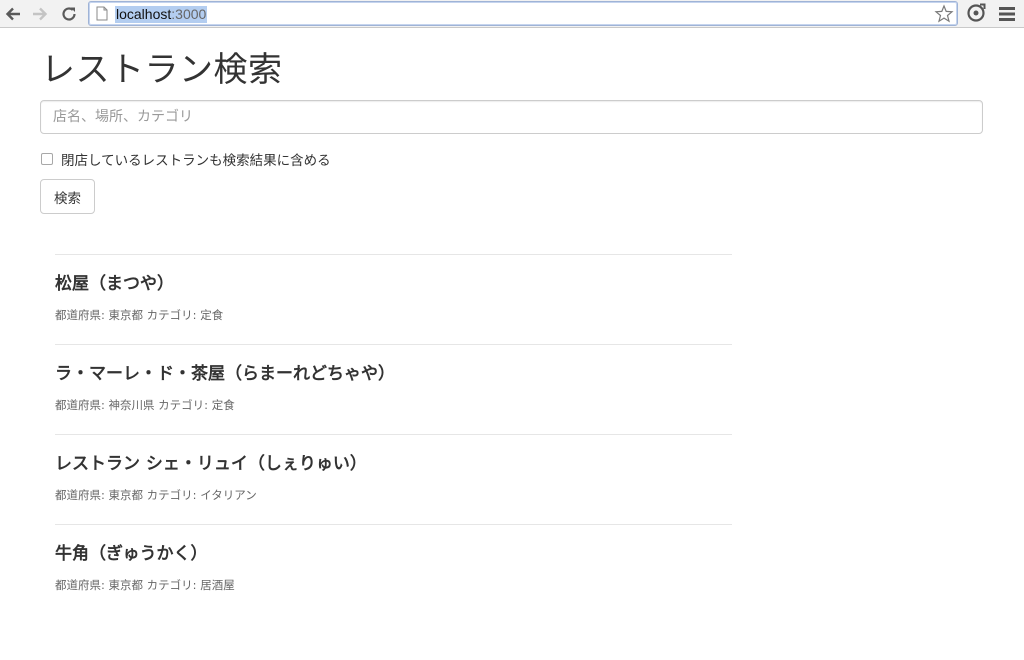  What do you see at coordinates (145, 405) in the screenshot?
I see `restaurant-meta: 都道府県: 神奈川県 カテゴリ: 定食` at bounding box center [145, 405].